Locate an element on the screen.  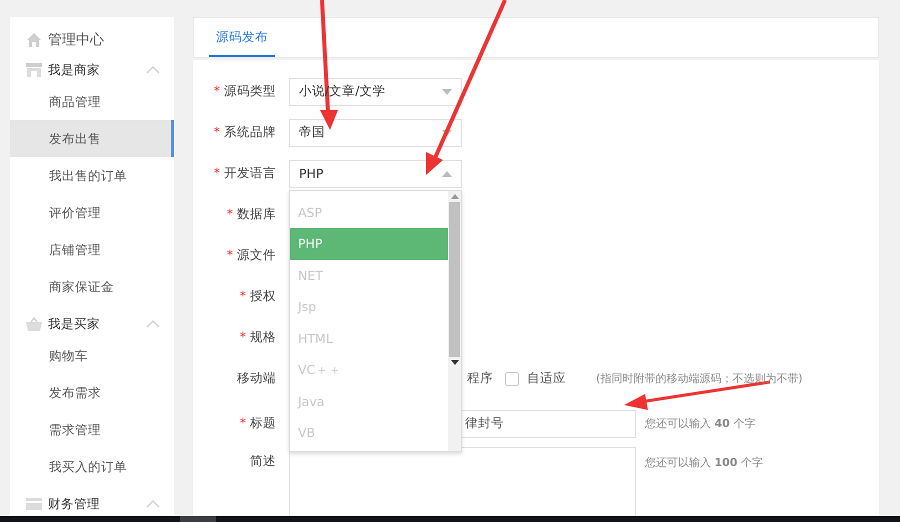
field-label: 源码类型 is located at coordinates (250, 90).